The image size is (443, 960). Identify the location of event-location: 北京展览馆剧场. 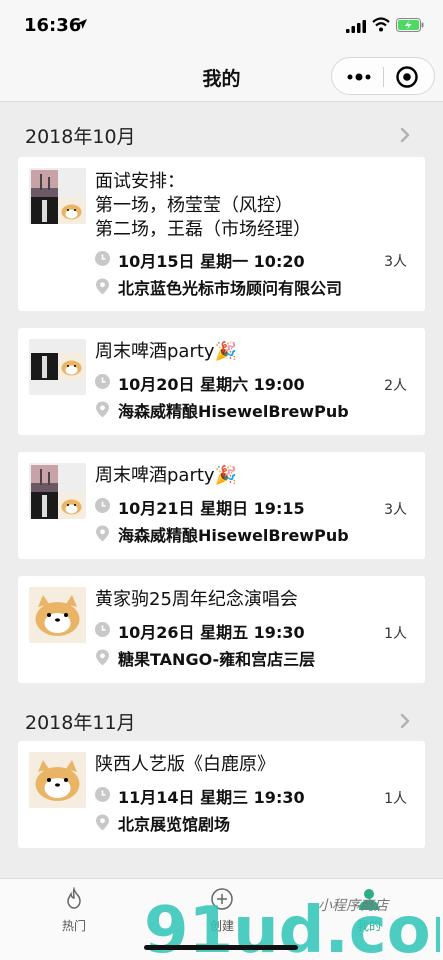
(174, 824).